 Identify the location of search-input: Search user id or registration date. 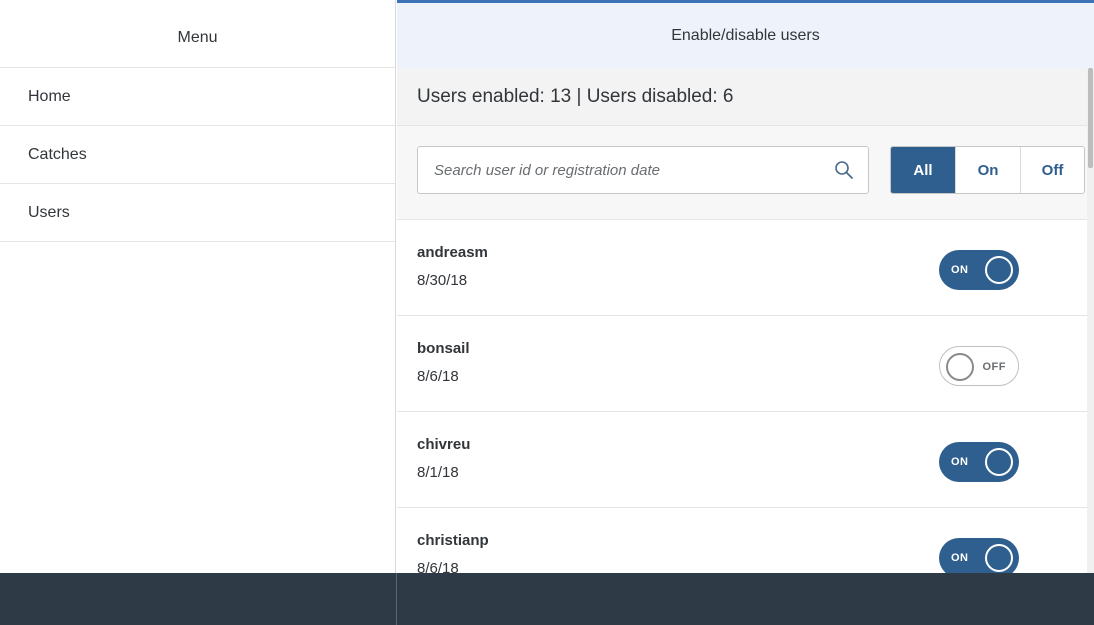
(643, 170).